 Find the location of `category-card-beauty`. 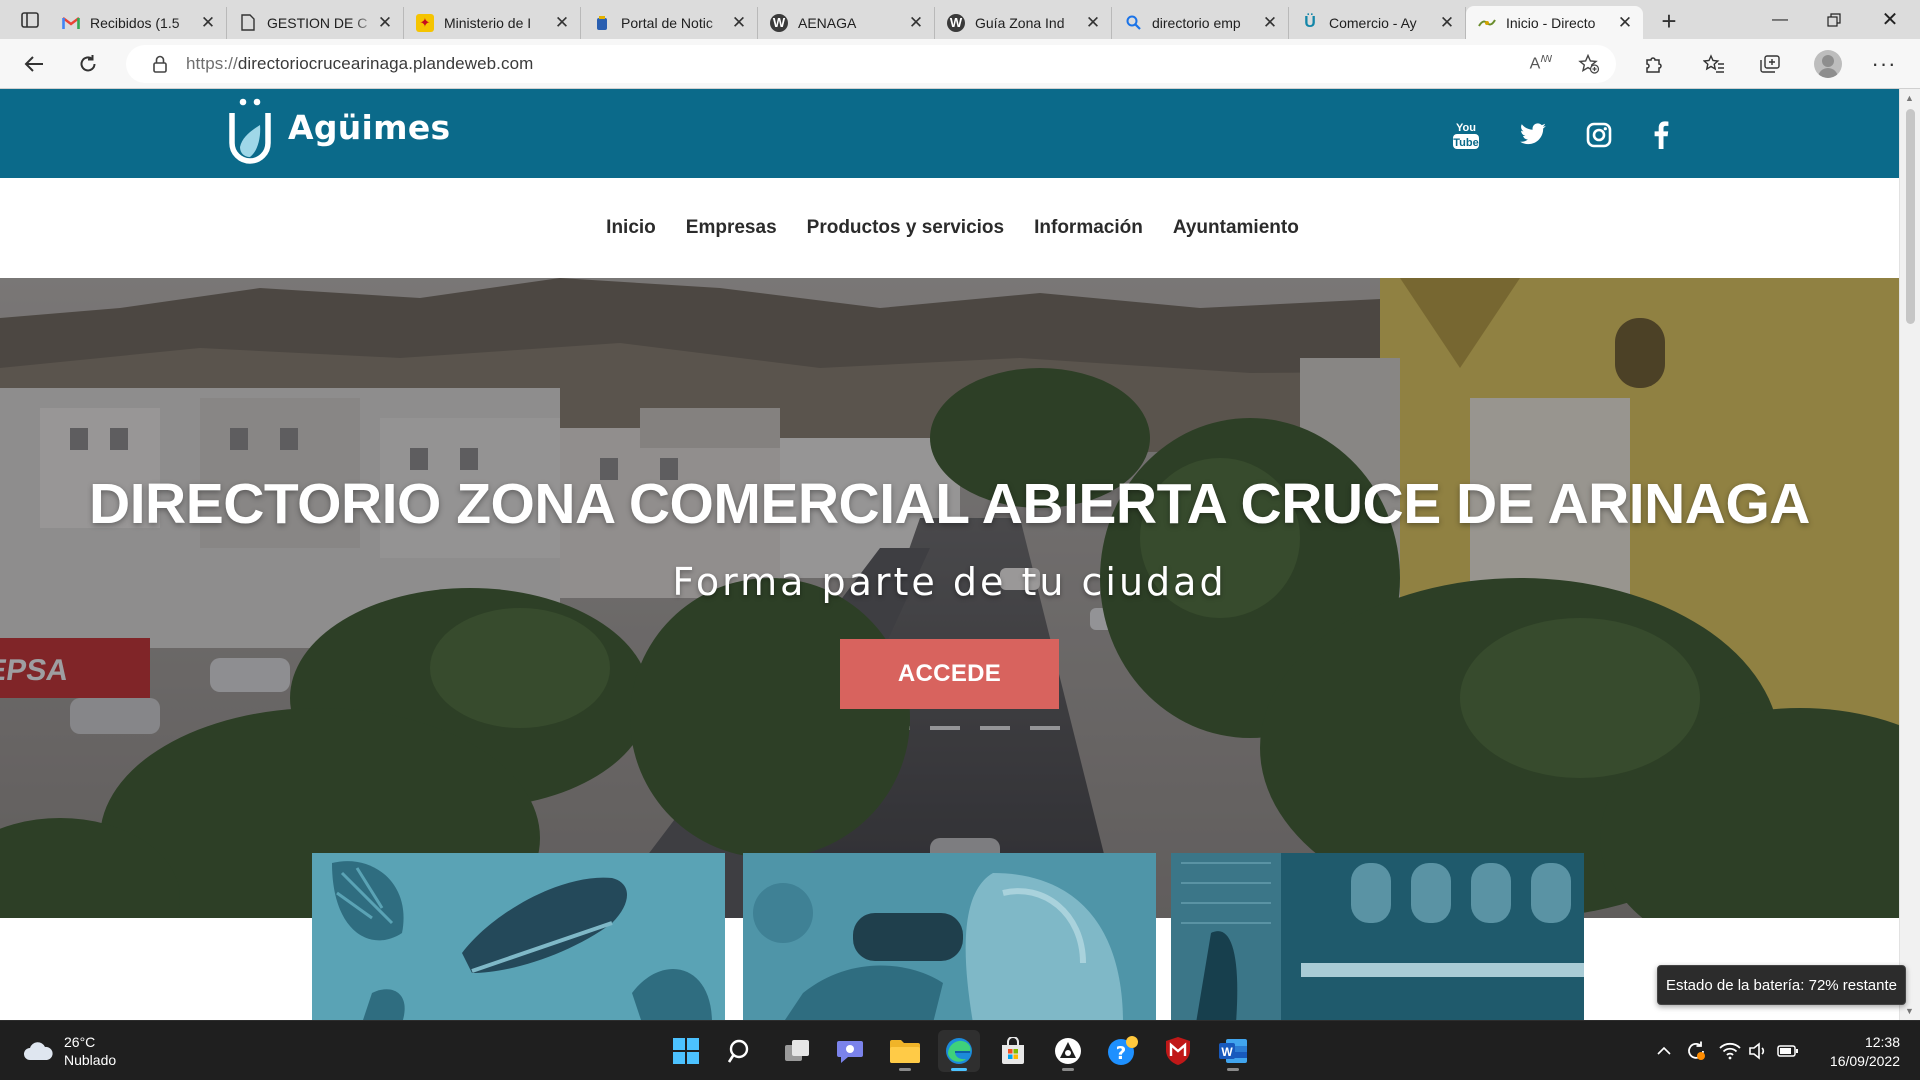

category-card-beauty is located at coordinates (949, 936).